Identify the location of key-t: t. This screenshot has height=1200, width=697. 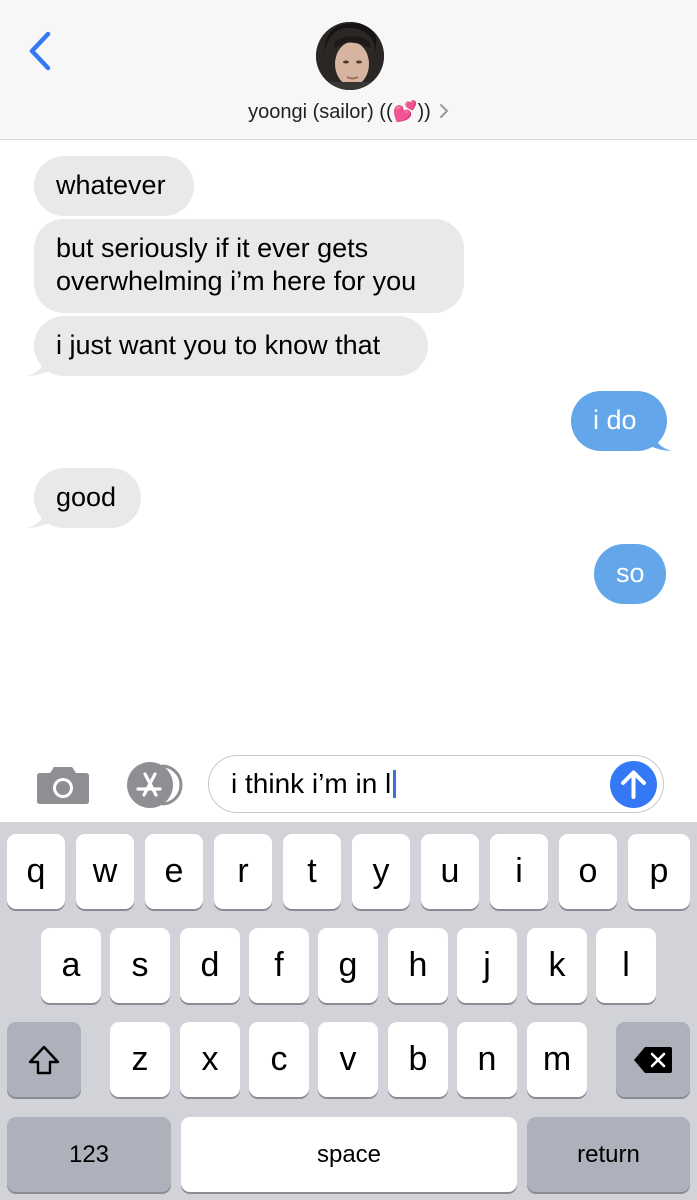
(312, 871).